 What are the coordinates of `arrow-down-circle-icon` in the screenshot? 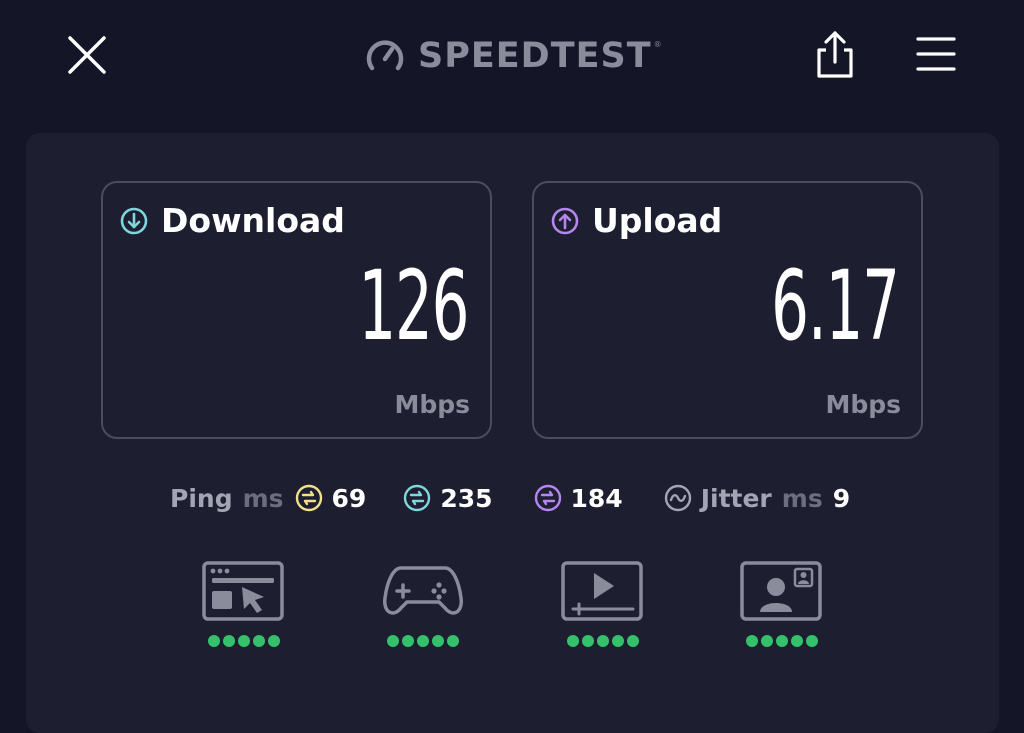 It's located at (134, 220).